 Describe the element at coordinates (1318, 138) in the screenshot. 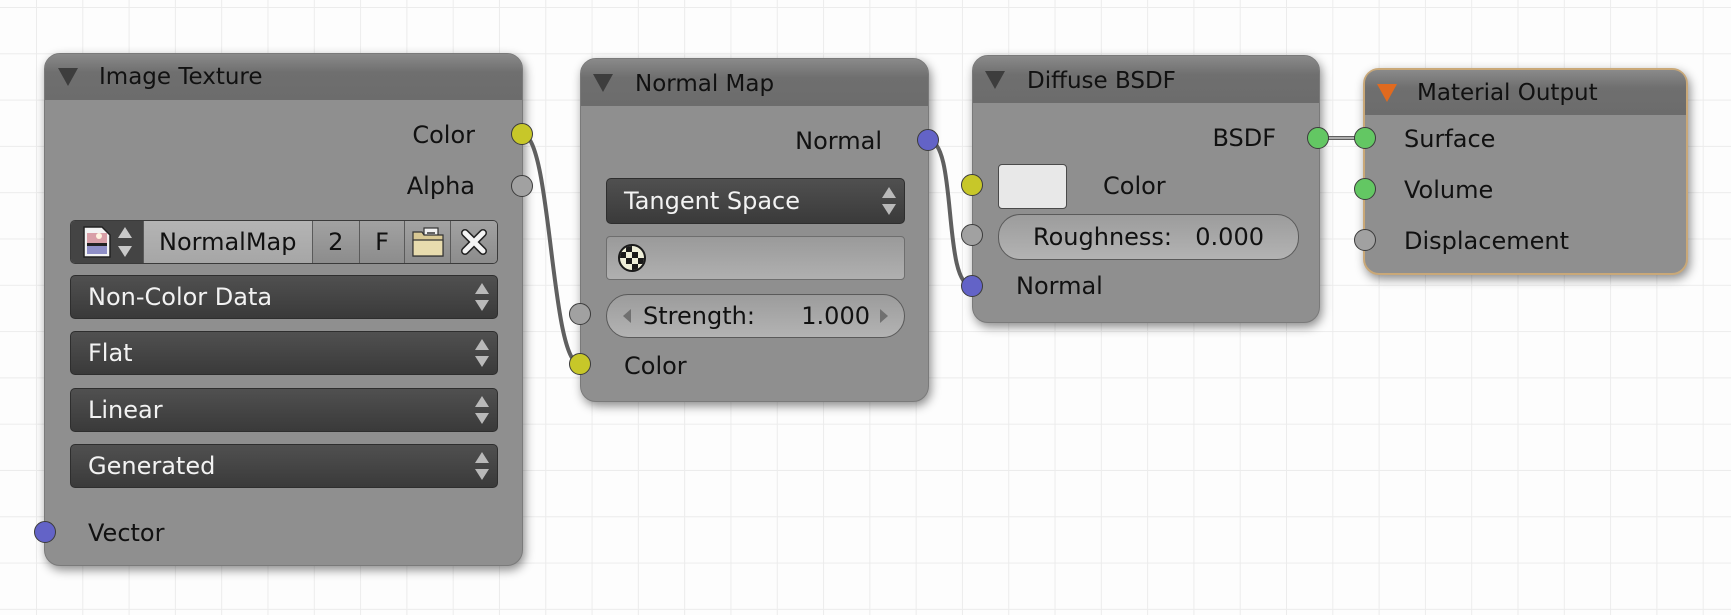

I see `socket-diffuse-bsdf-output` at that location.